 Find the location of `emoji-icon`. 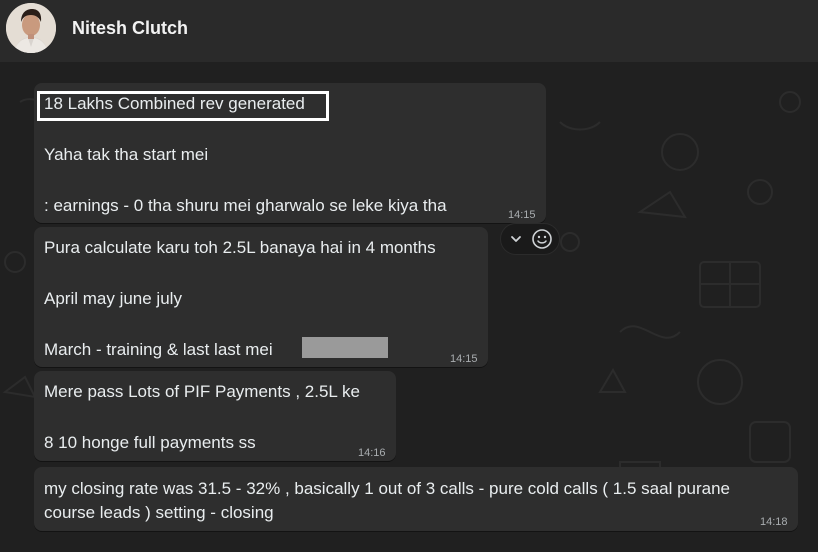

emoji-icon is located at coordinates (542, 239).